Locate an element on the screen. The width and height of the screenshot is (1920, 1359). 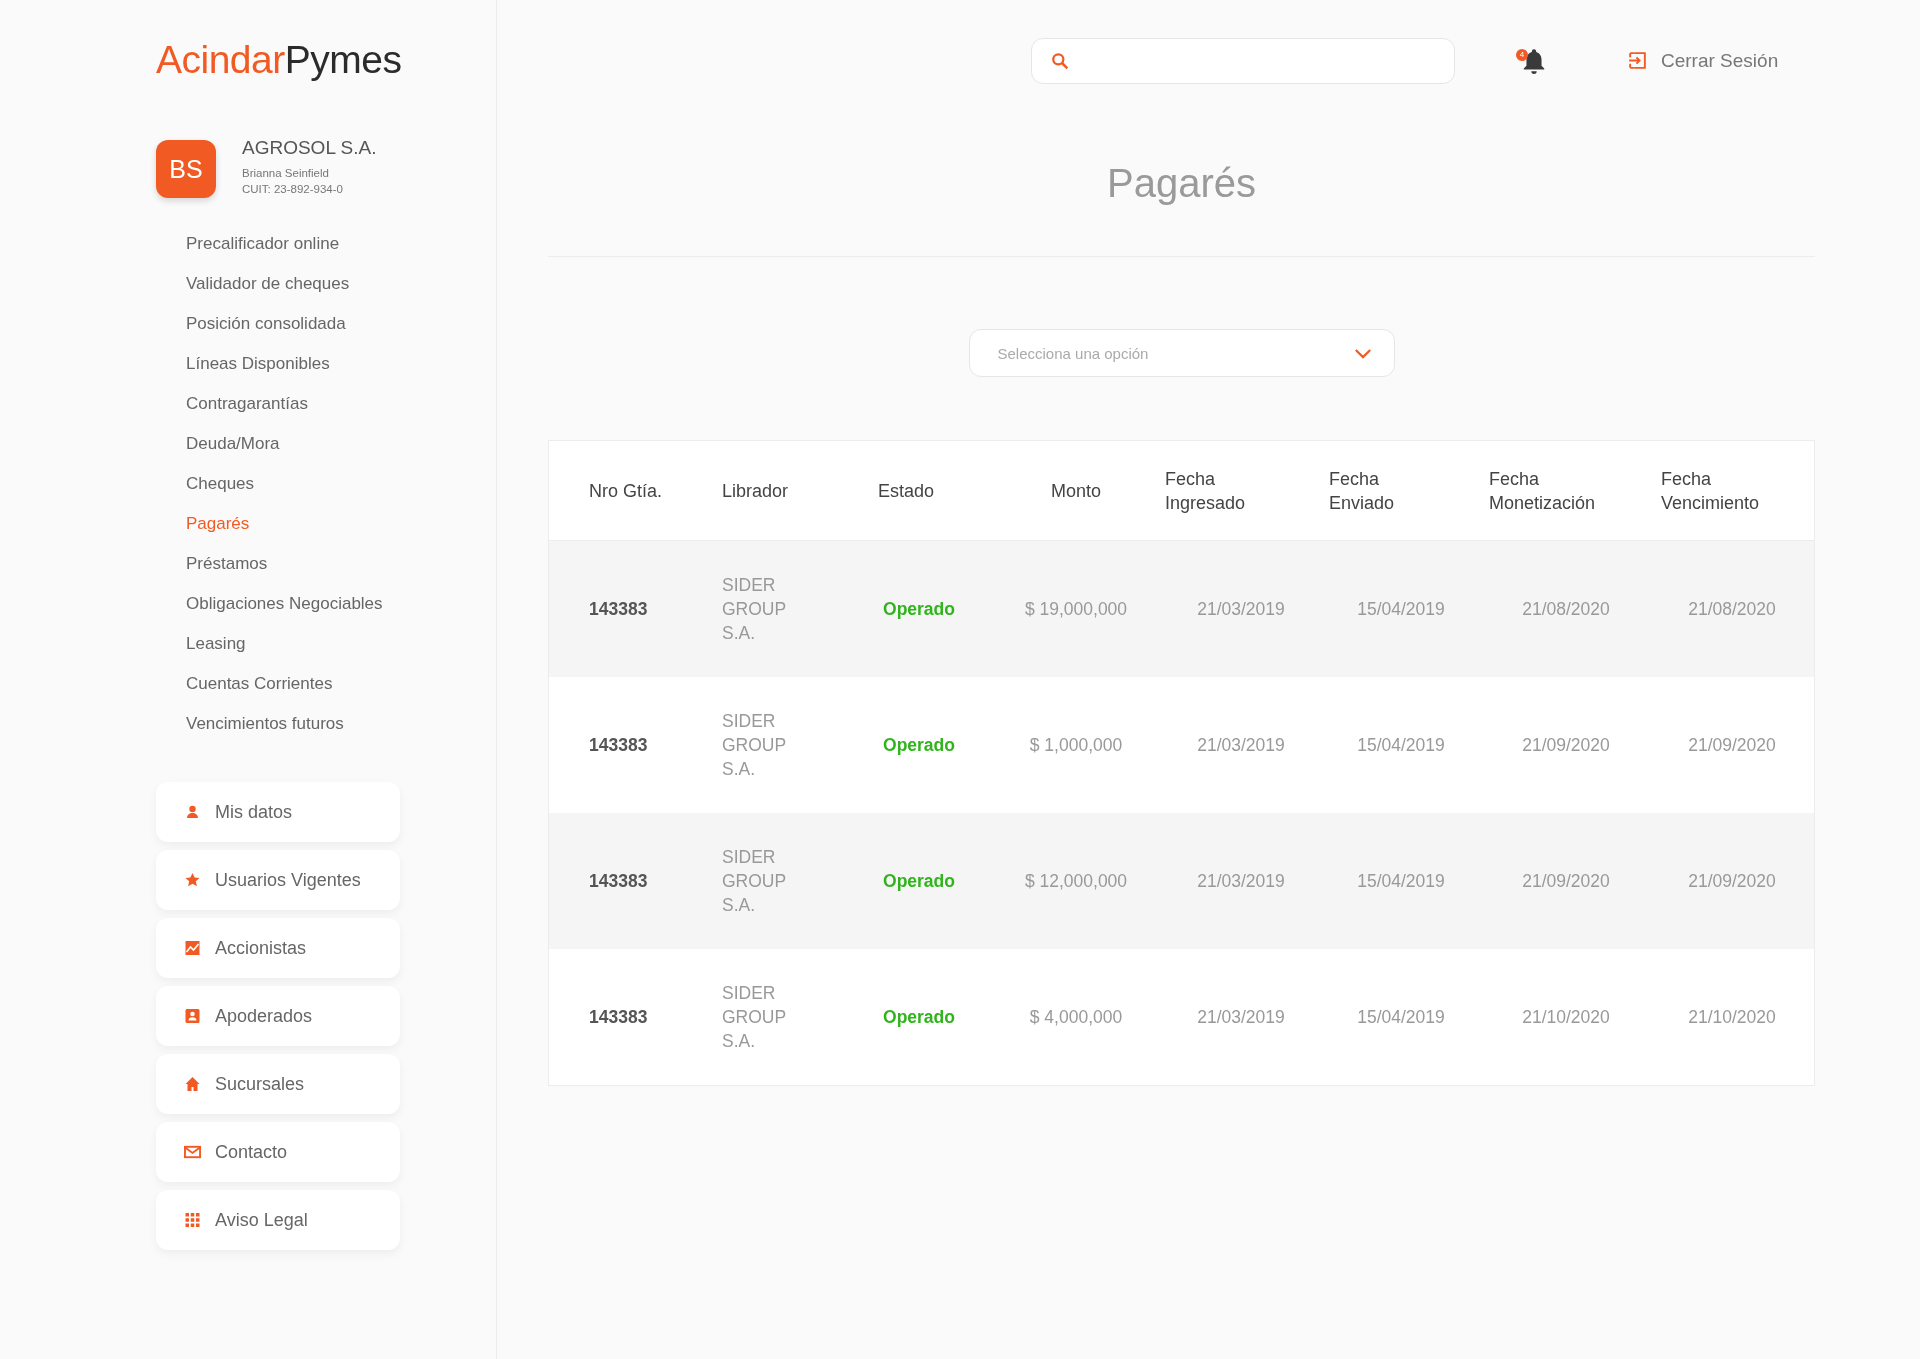
nav-link: Leasing is located at coordinates (216, 644).